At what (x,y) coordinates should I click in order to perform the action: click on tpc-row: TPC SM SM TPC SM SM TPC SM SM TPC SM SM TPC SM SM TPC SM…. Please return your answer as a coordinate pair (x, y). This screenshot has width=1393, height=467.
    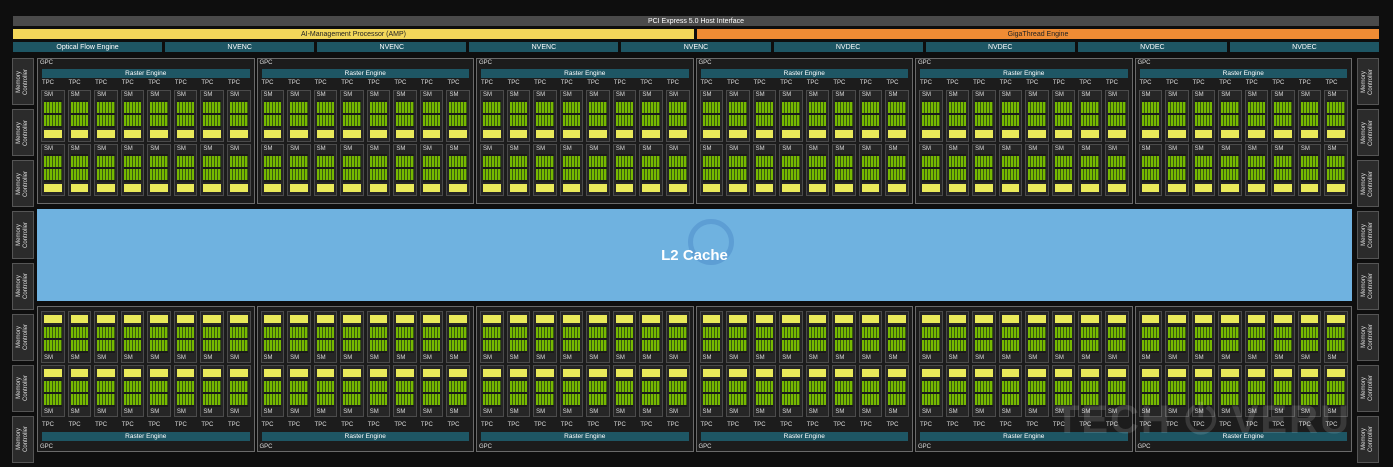
    Looking at the image, I should click on (585, 369).